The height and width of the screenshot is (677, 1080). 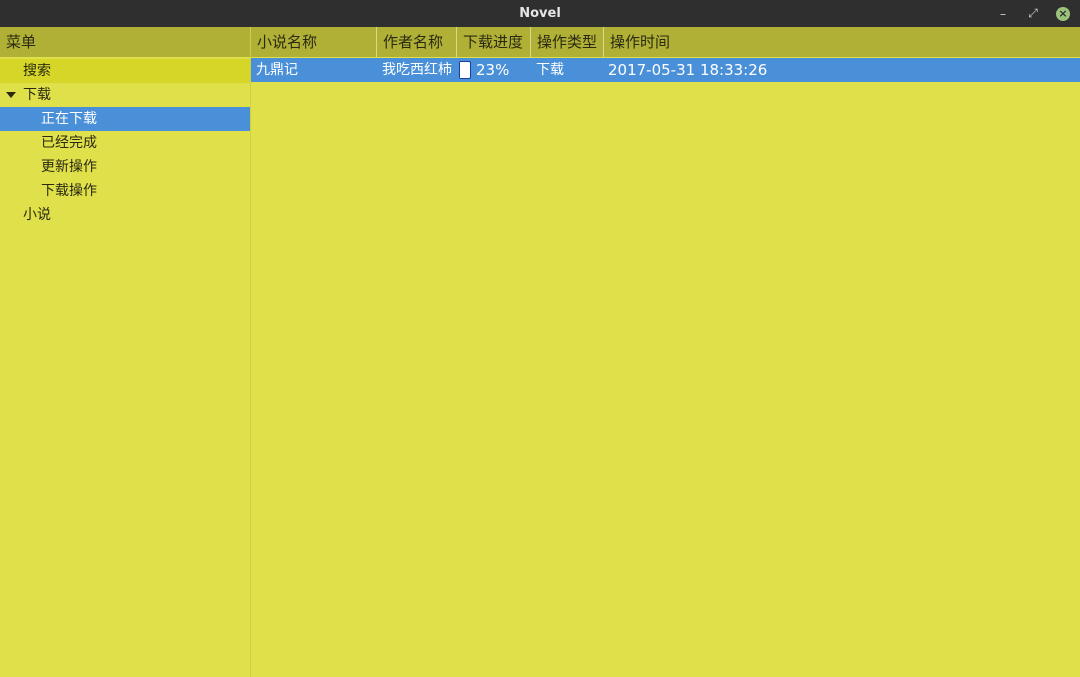 What do you see at coordinates (125, 71) in the screenshot?
I see `sidebar-item-search: 搜索` at bounding box center [125, 71].